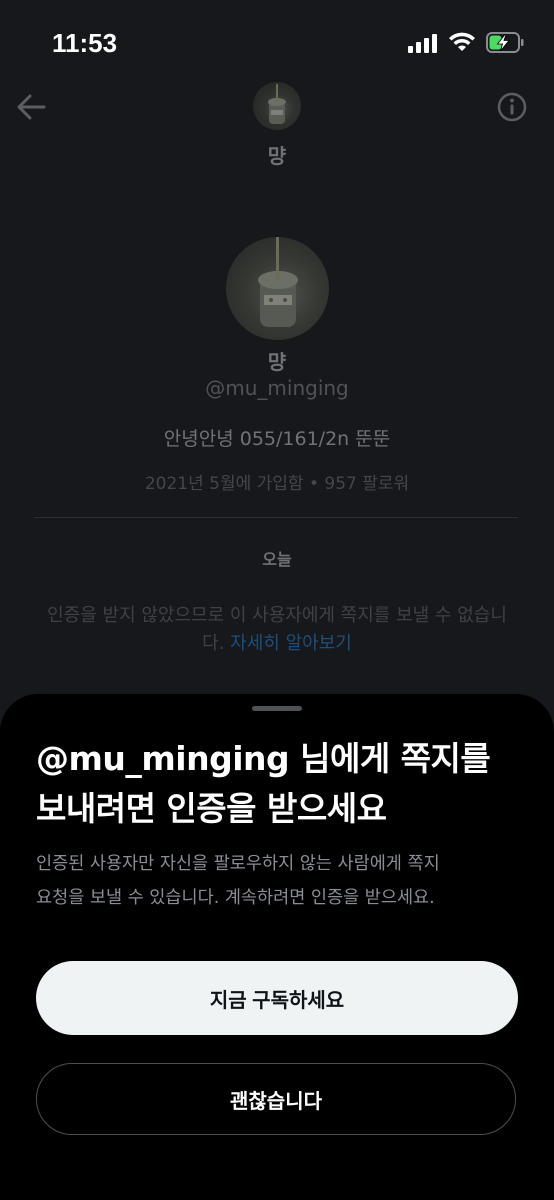  What do you see at coordinates (277, 615) in the screenshot?
I see `notice-line-1: 인증을 받지 않았으므로 이 사용자에게 쪽지를 보낼 수 없습니` at bounding box center [277, 615].